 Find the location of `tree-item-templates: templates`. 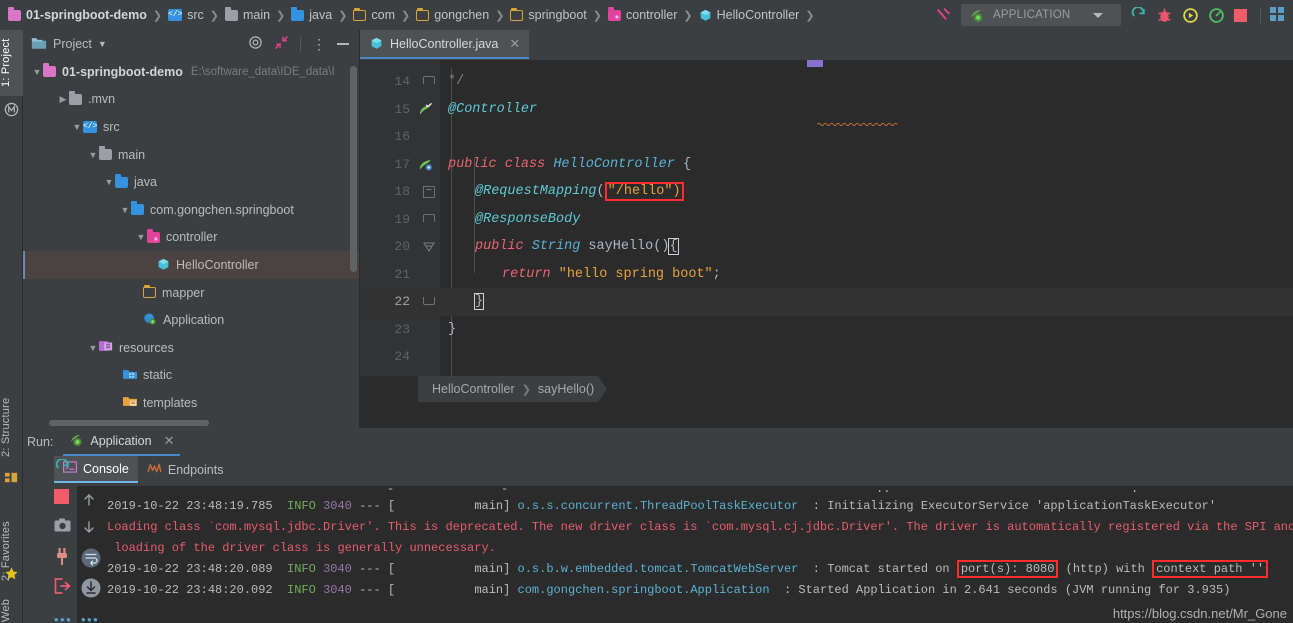

tree-item-templates: templates is located at coordinates (191, 403).